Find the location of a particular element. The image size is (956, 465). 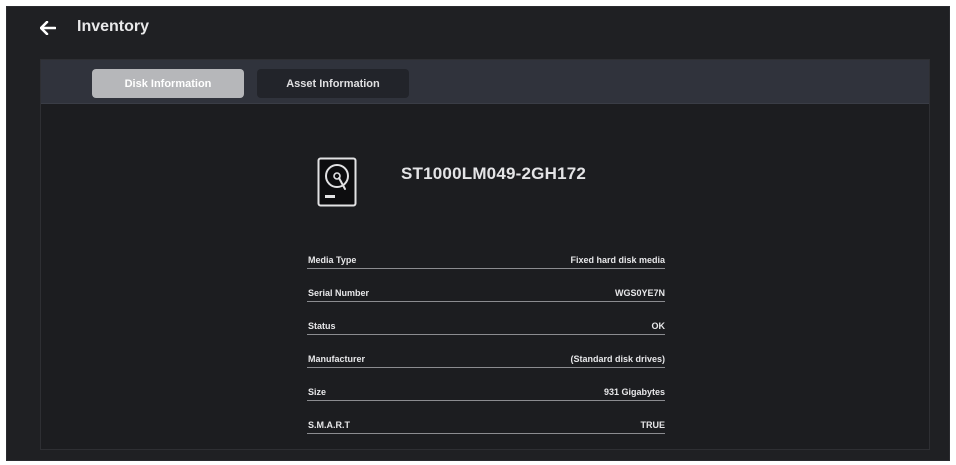

info-value: TRUE is located at coordinates (653, 425).